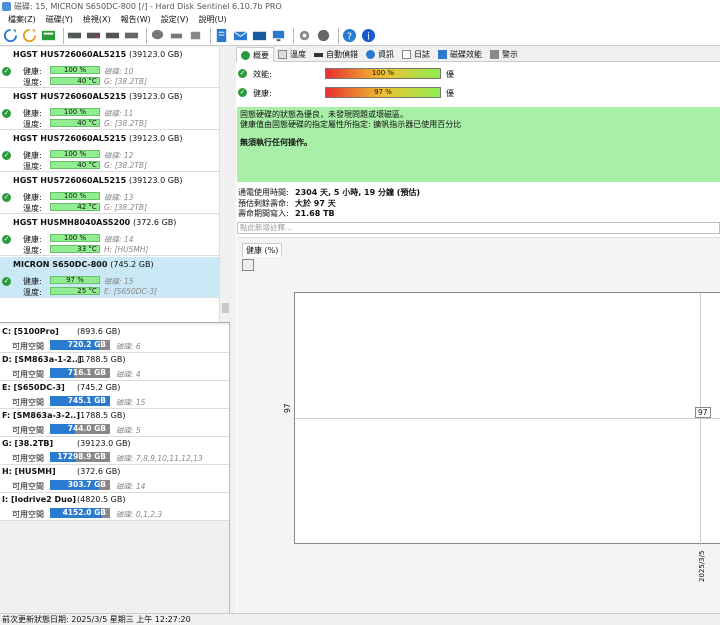  I want to click on status-bar: 前次更新狀態日期: 2025/3/5 星期三 上午 12:27:20, so click(360, 619).